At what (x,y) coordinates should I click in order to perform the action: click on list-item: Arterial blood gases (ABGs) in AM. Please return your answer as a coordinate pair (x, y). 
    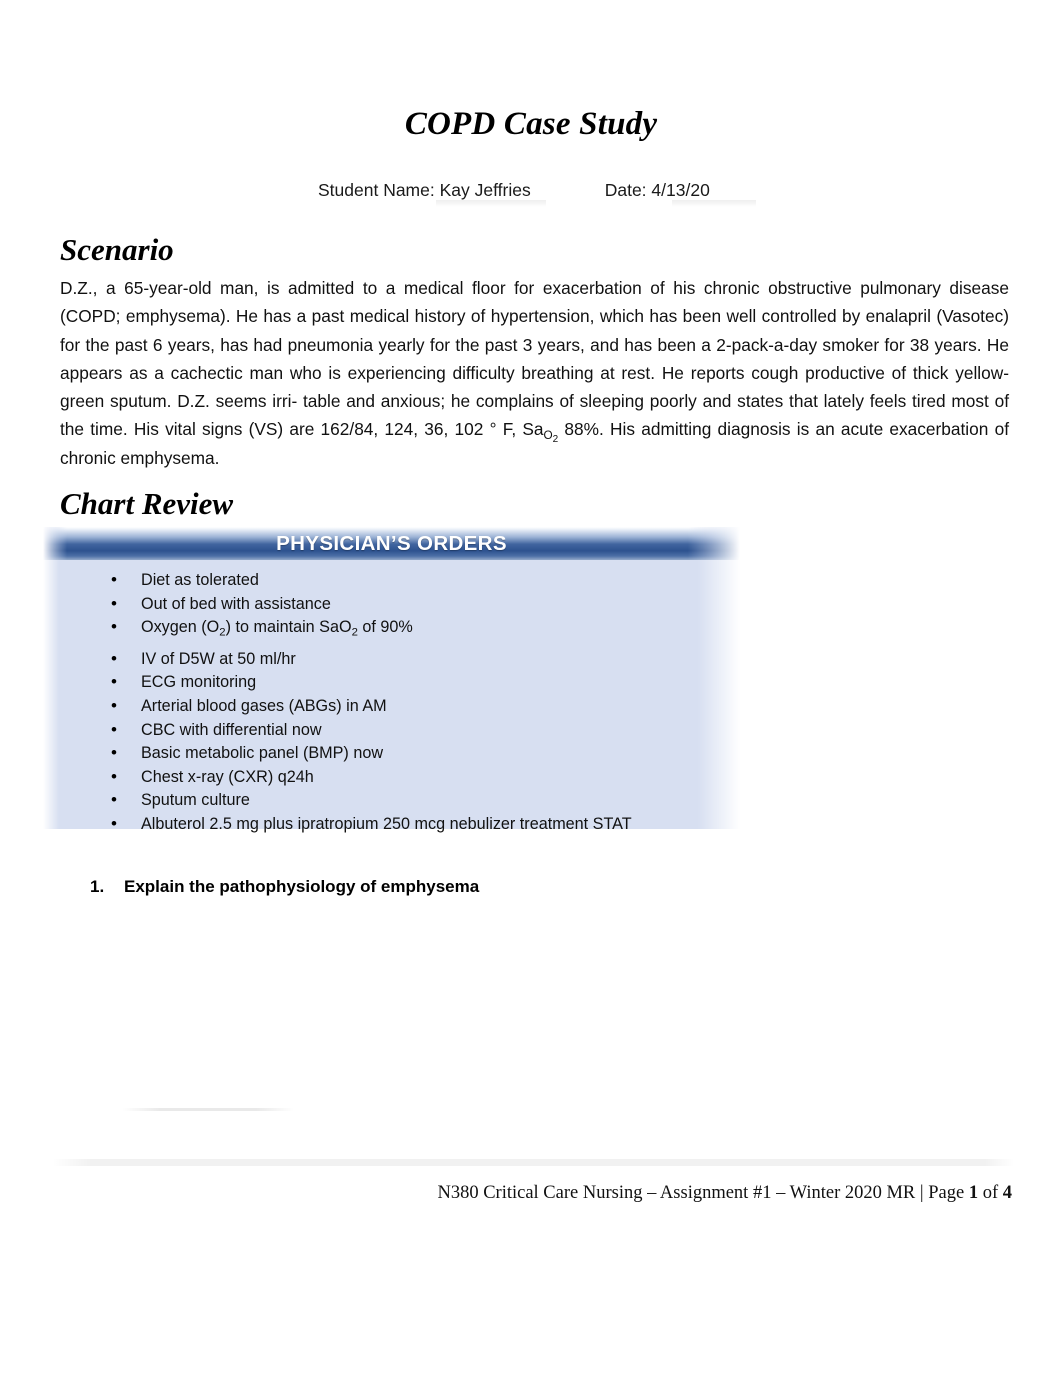
    Looking at the image, I should click on (391, 706).